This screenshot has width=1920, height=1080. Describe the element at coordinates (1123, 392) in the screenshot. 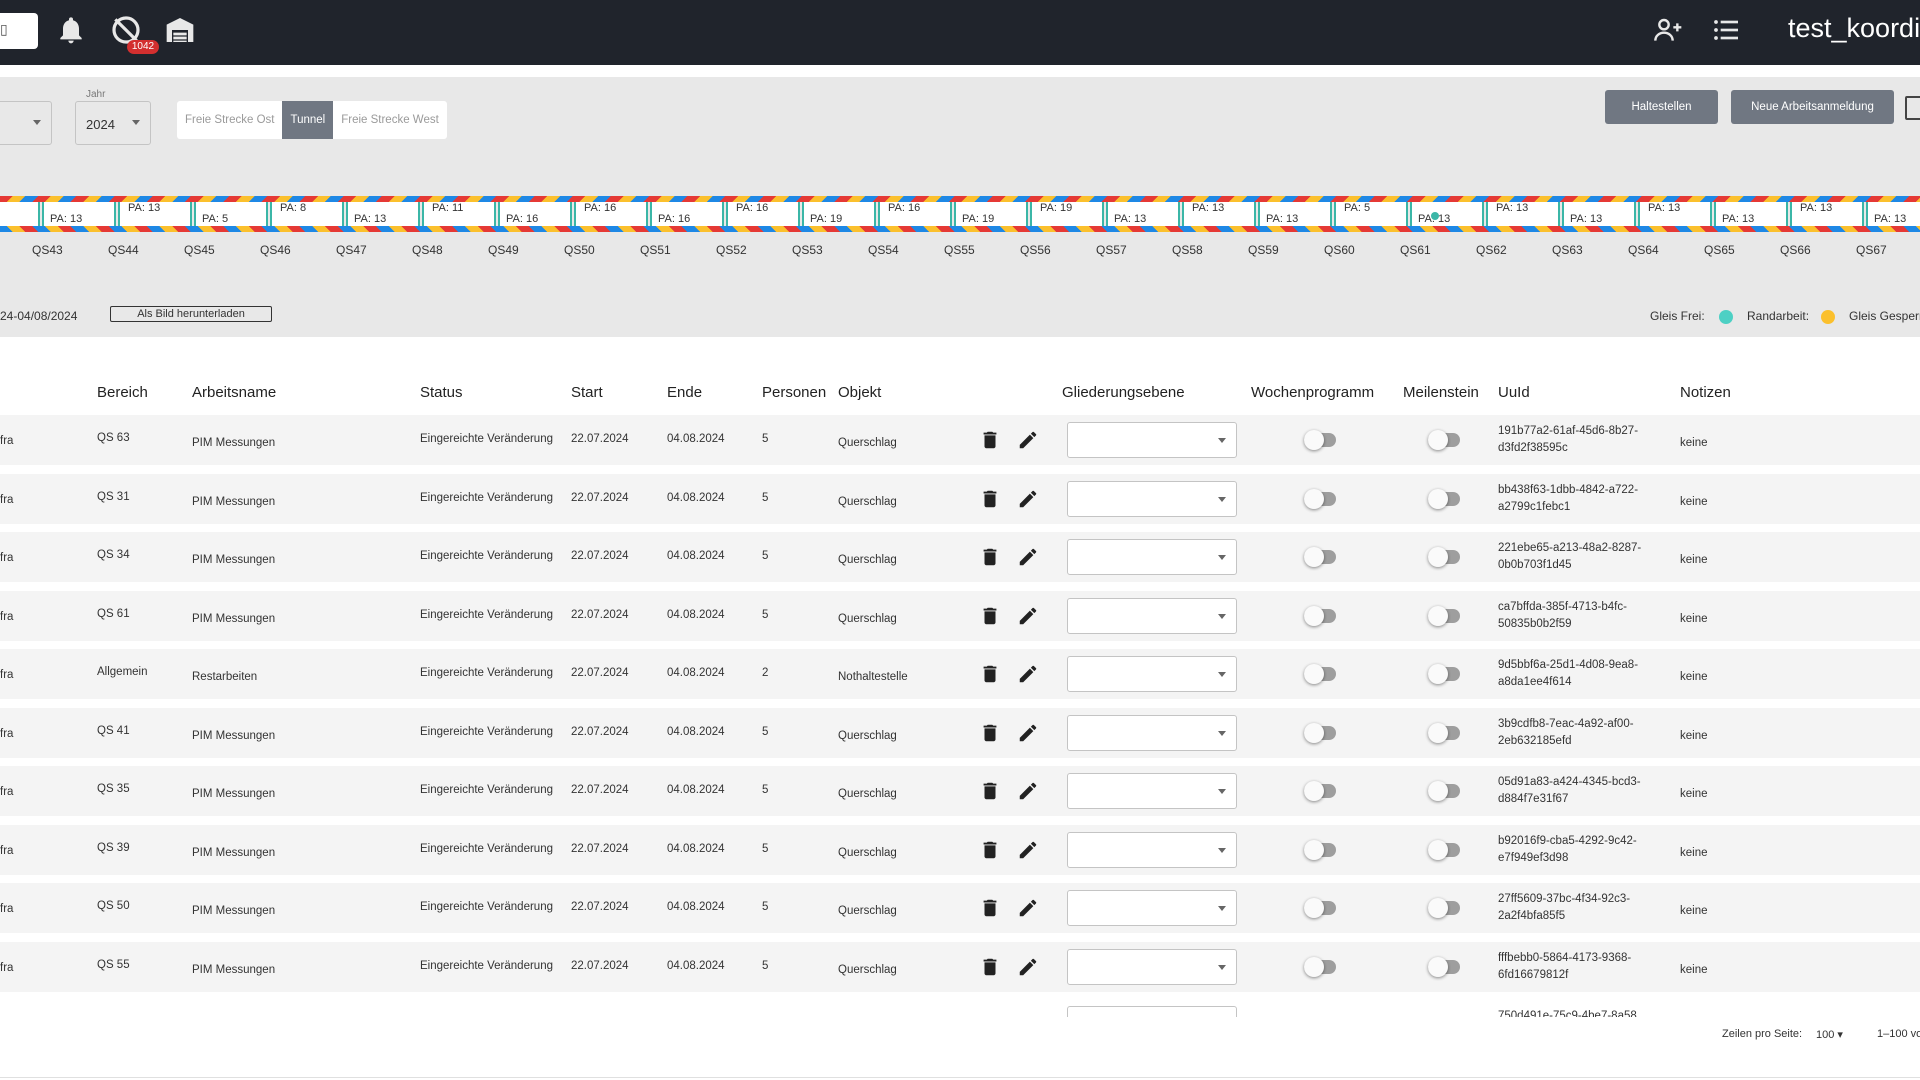

I see `col-gliederungsebene: Gliederungsebene` at that location.